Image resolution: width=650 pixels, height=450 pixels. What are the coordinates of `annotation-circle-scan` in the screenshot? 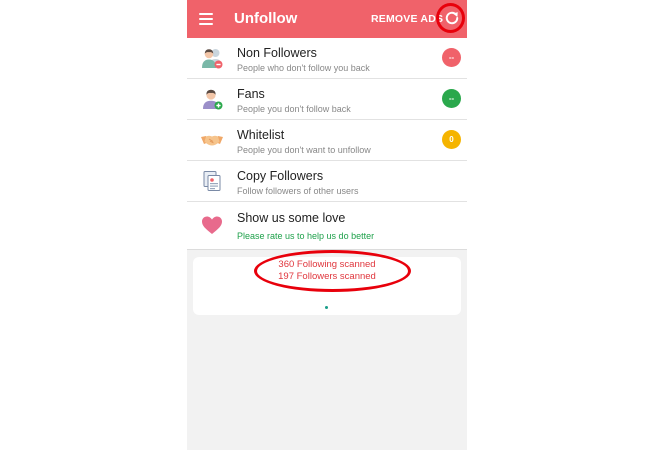 It's located at (332, 271).